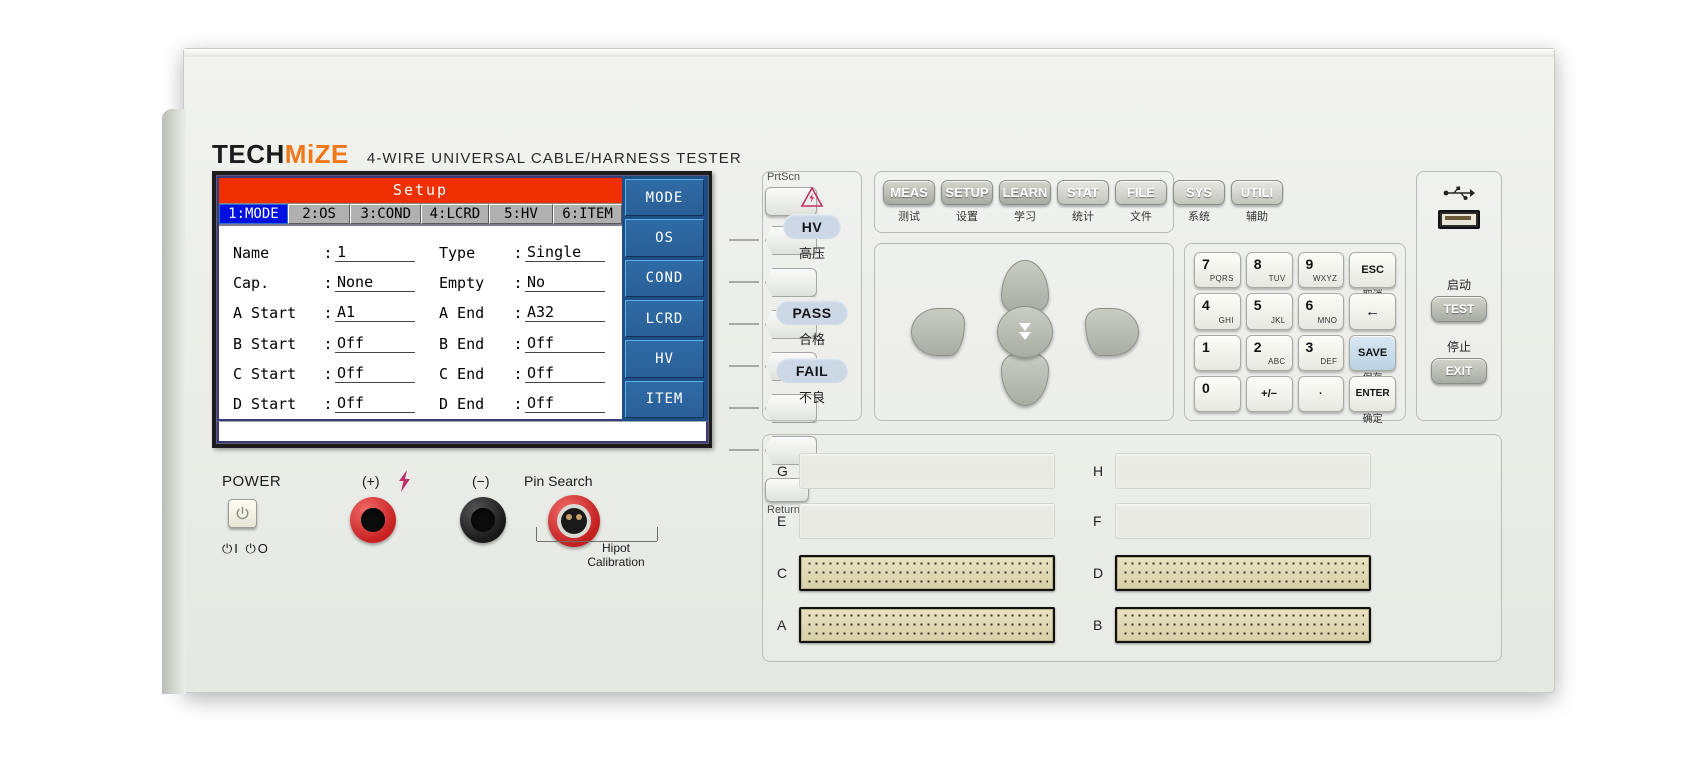  I want to click on field-a-start-value: A1, so click(375, 313).